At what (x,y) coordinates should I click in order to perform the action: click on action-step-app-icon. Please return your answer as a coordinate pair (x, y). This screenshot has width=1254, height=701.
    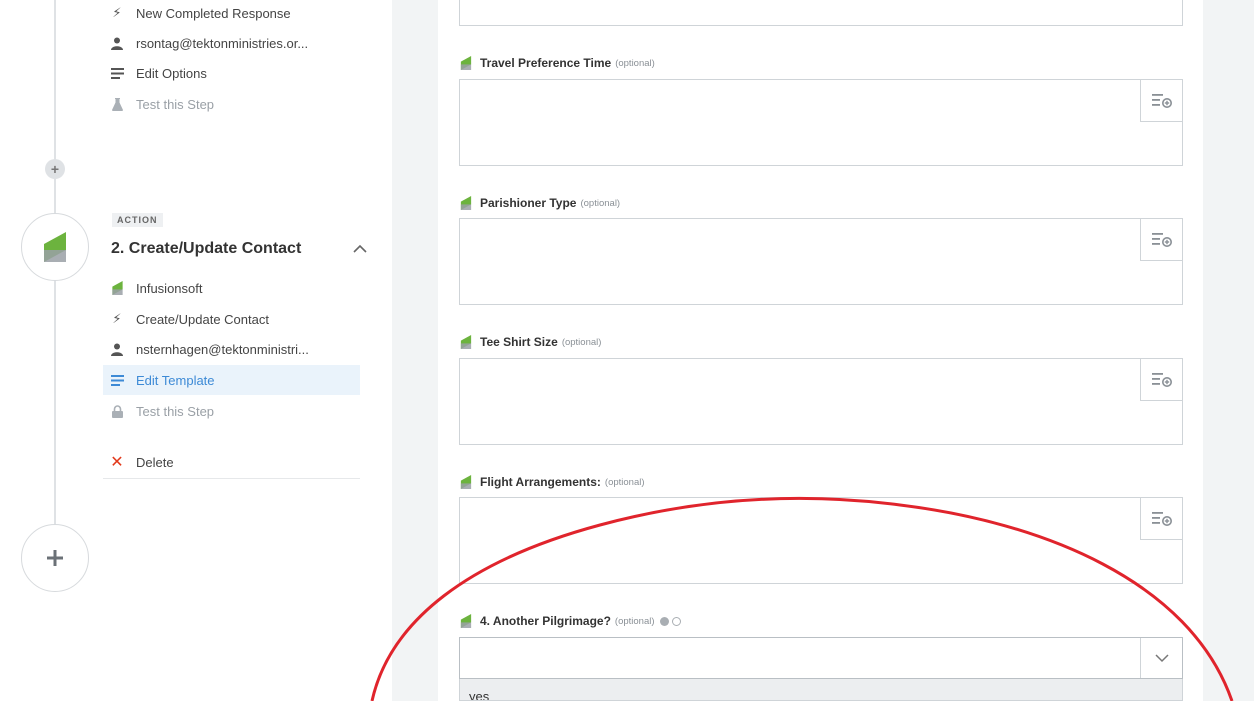
    Looking at the image, I should click on (55, 247).